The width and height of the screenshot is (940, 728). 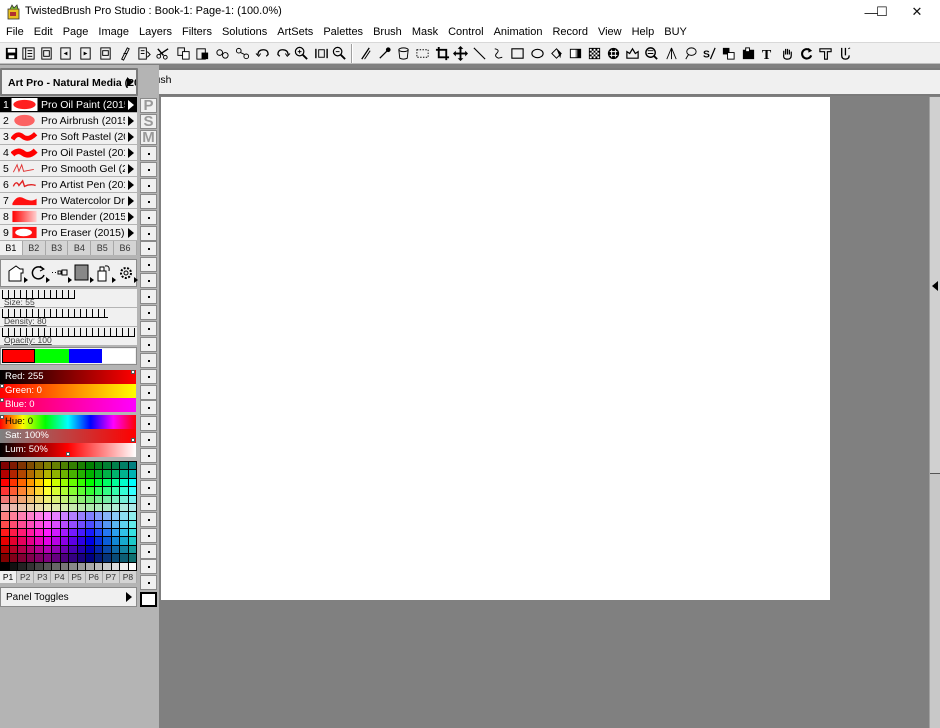 What do you see at coordinates (68, 317) in the screenshot?
I see `density-slider: Density: 80` at bounding box center [68, 317].